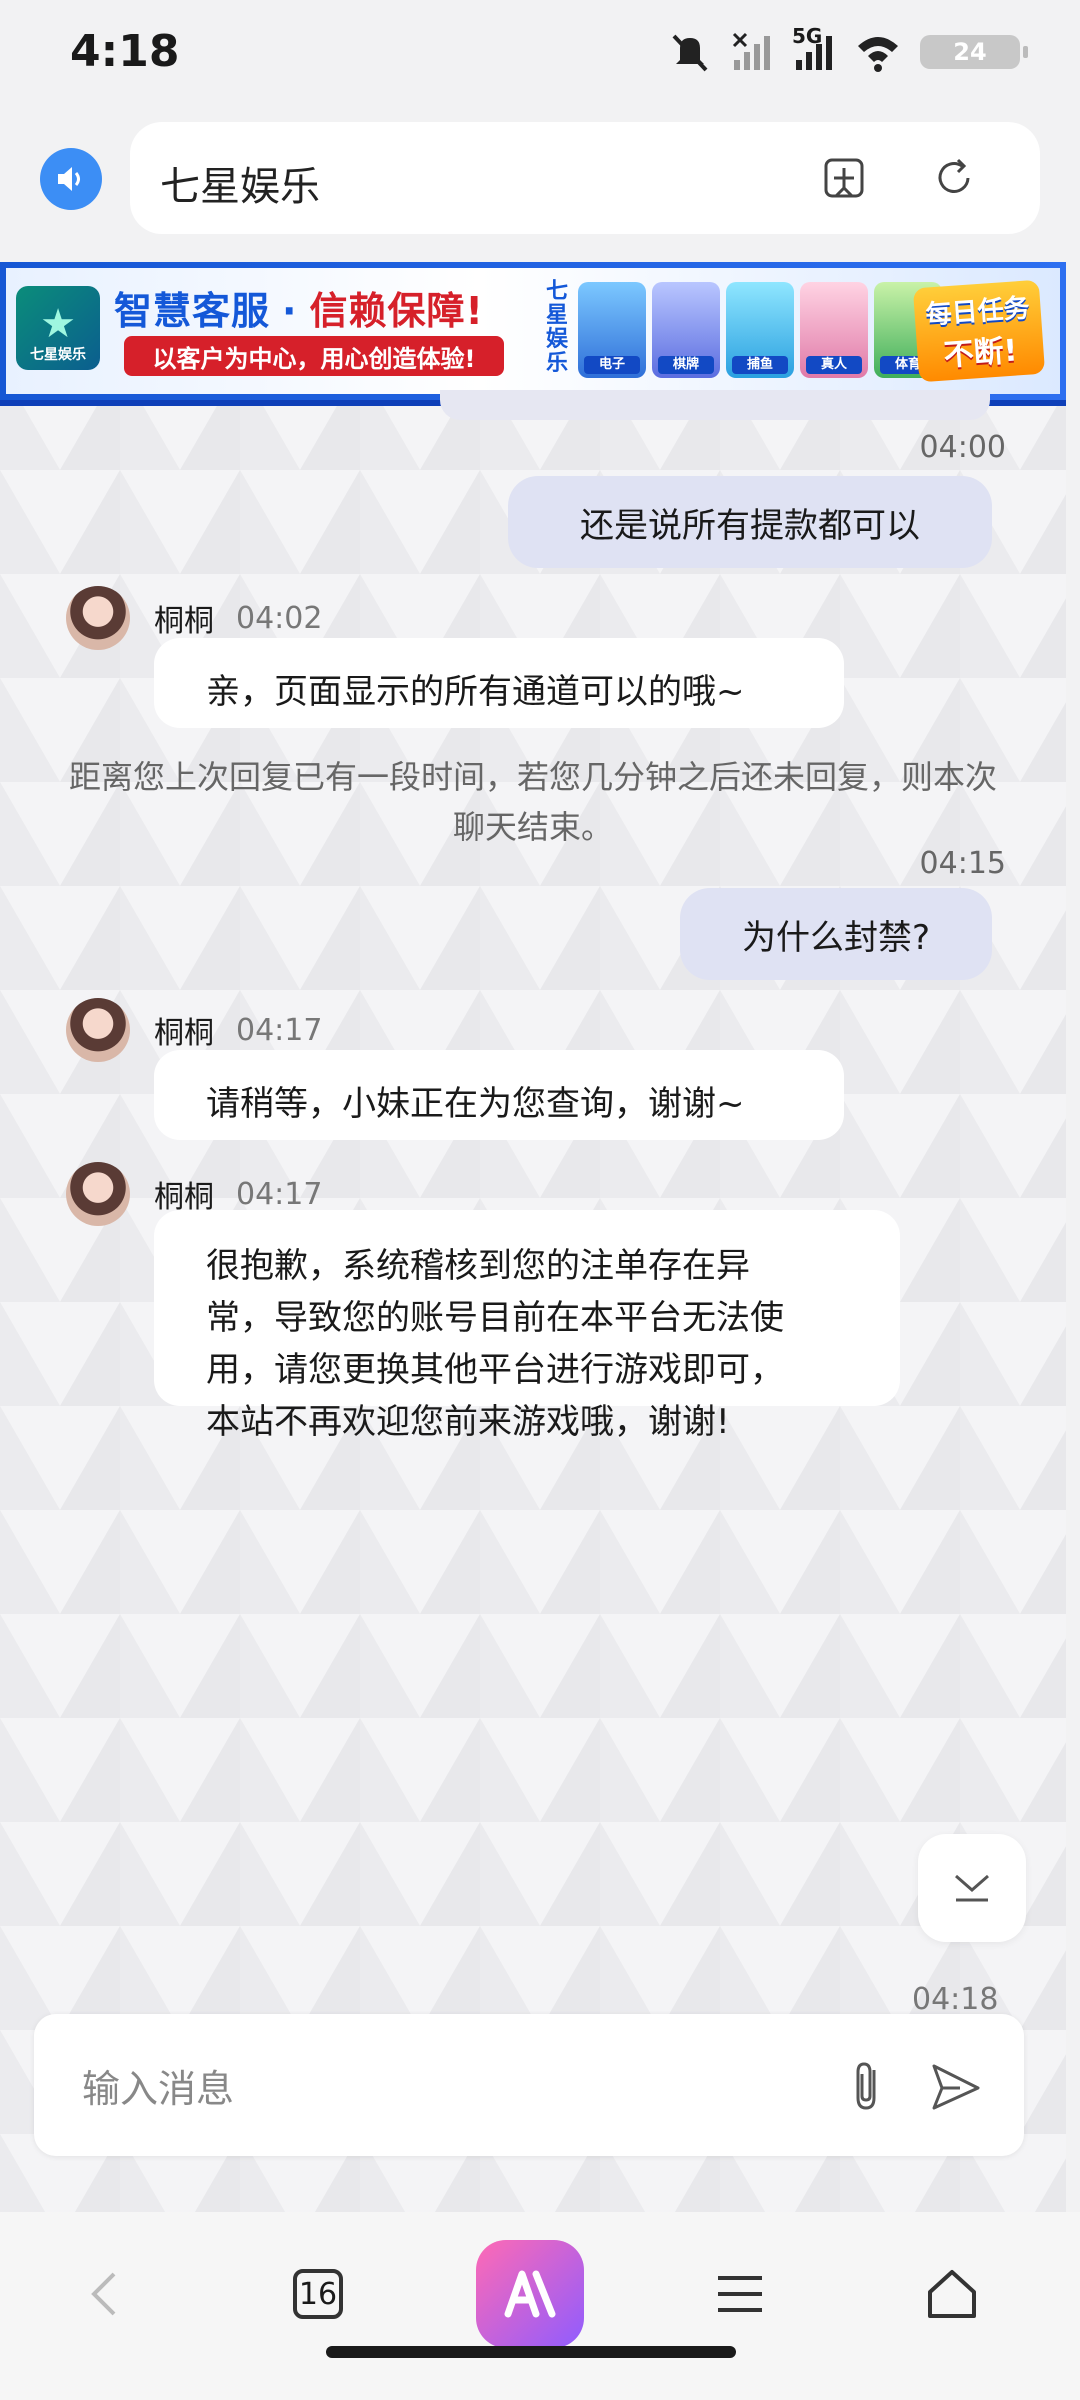 Image resolution: width=1080 pixels, height=2400 pixels. What do you see at coordinates (240, 187) in the screenshot?
I see `url-text: 七星娱乐` at bounding box center [240, 187].